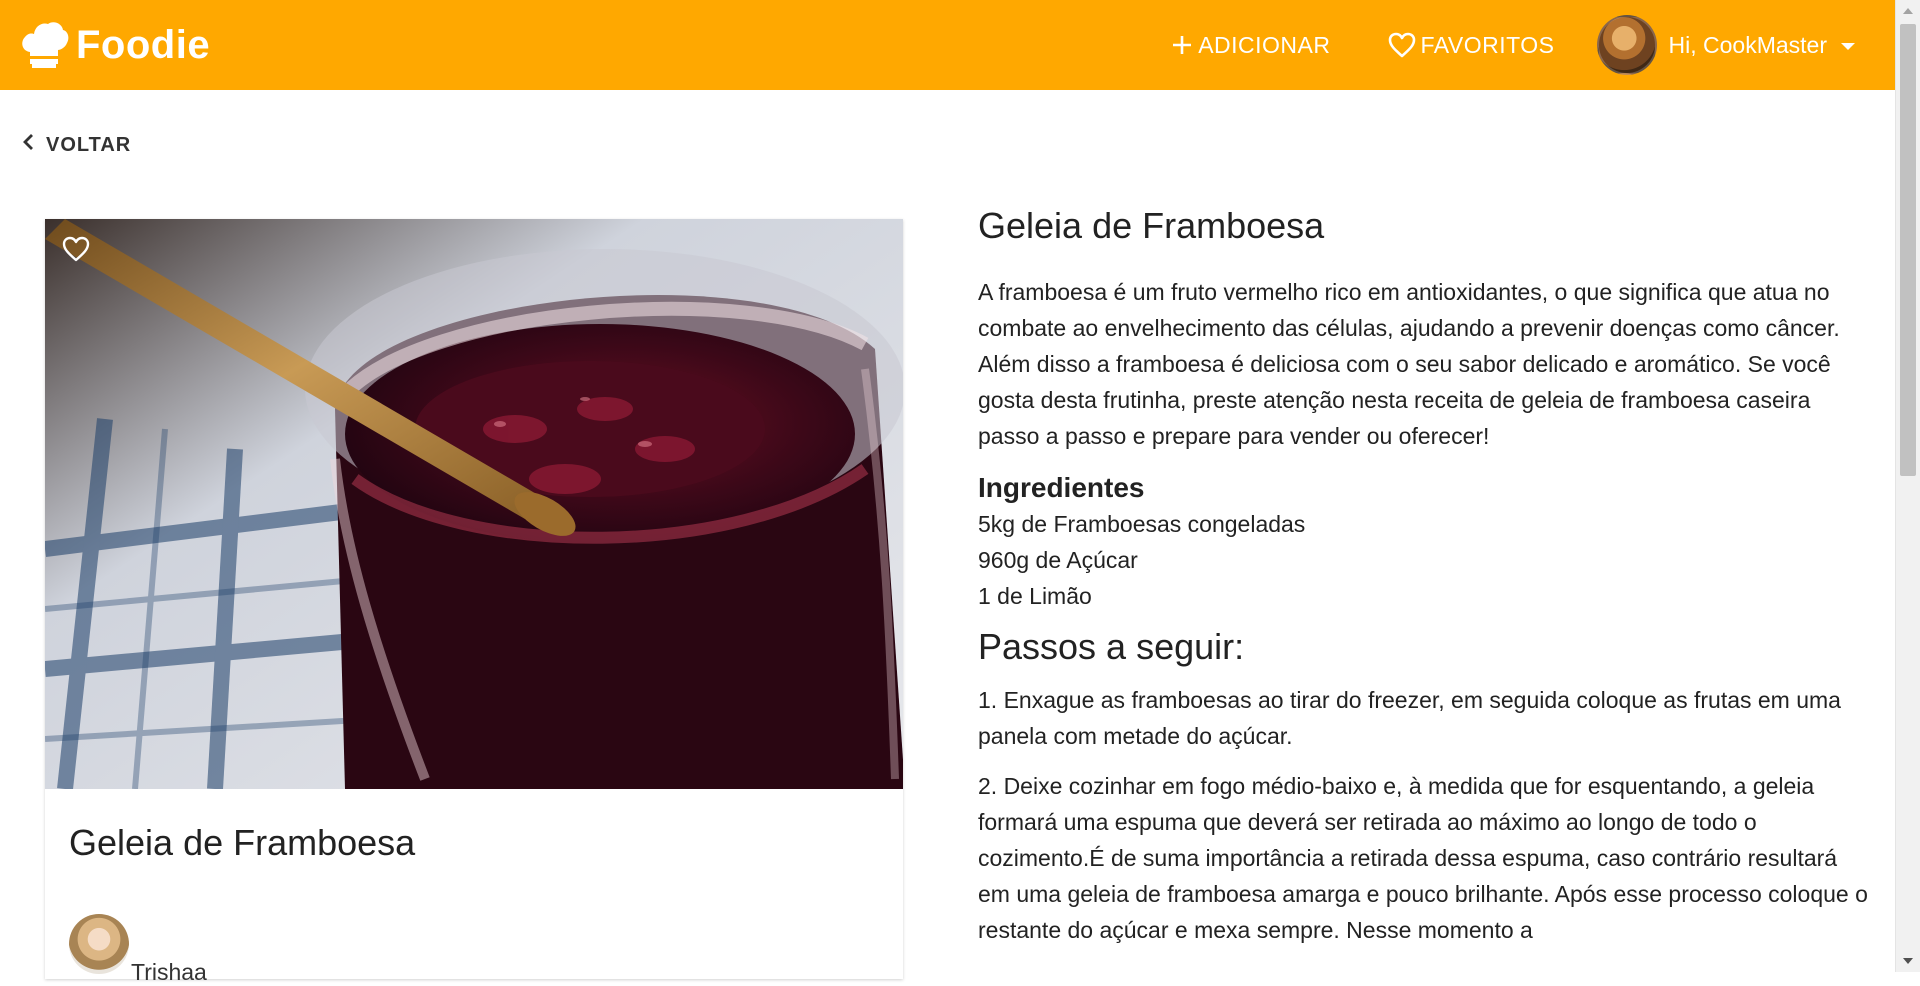  Describe the element at coordinates (1151, 225) in the screenshot. I see `recipe-title: Geleia de Framboesa` at that location.